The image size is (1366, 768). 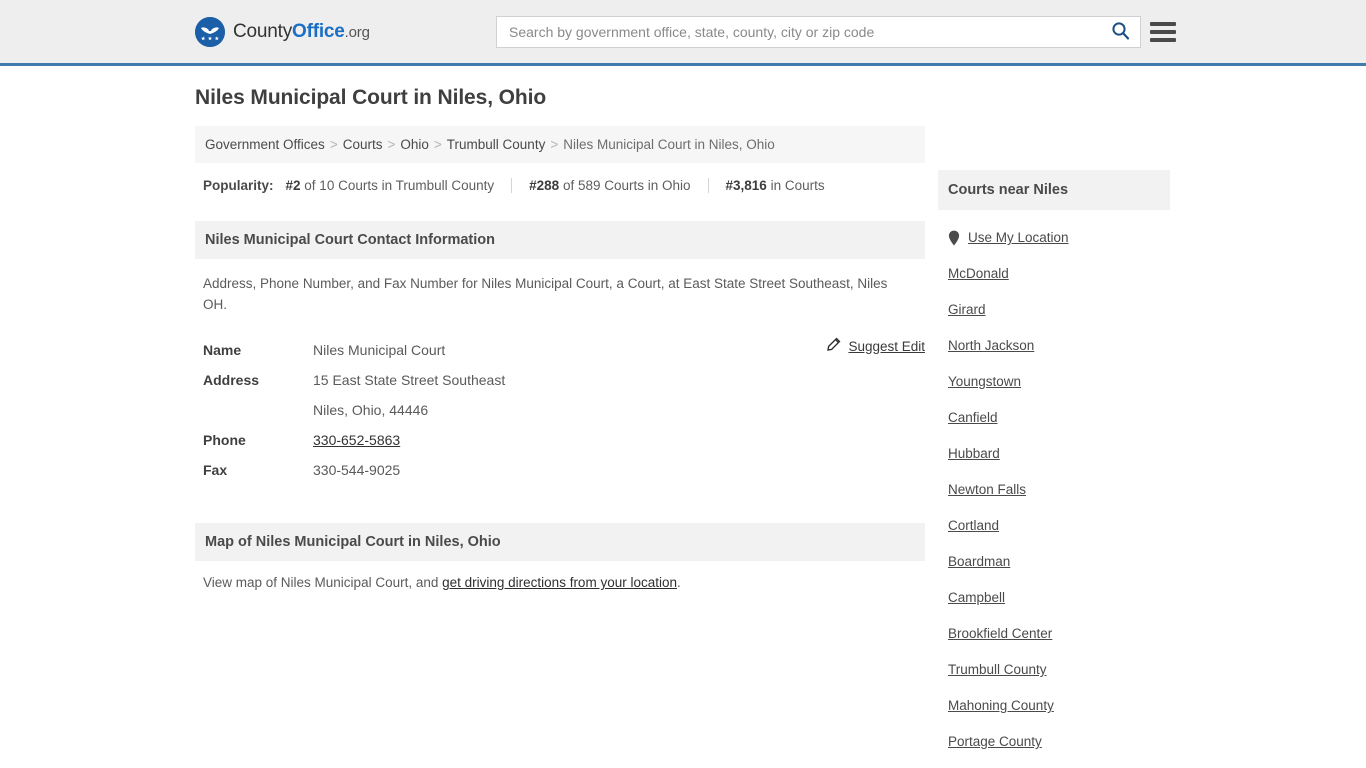 I want to click on sidebar-item-girard: Girard, so click(x=1054, y=310).